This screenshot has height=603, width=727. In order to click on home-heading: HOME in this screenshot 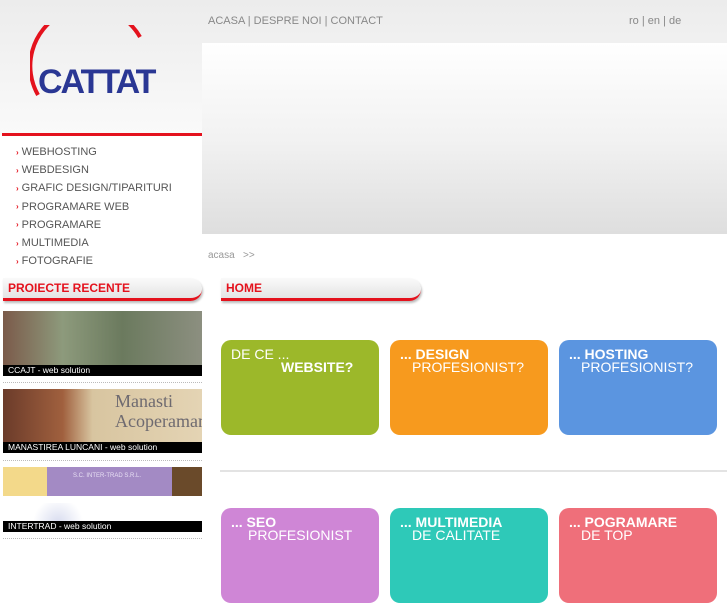, I will do `click(321, 289)`.